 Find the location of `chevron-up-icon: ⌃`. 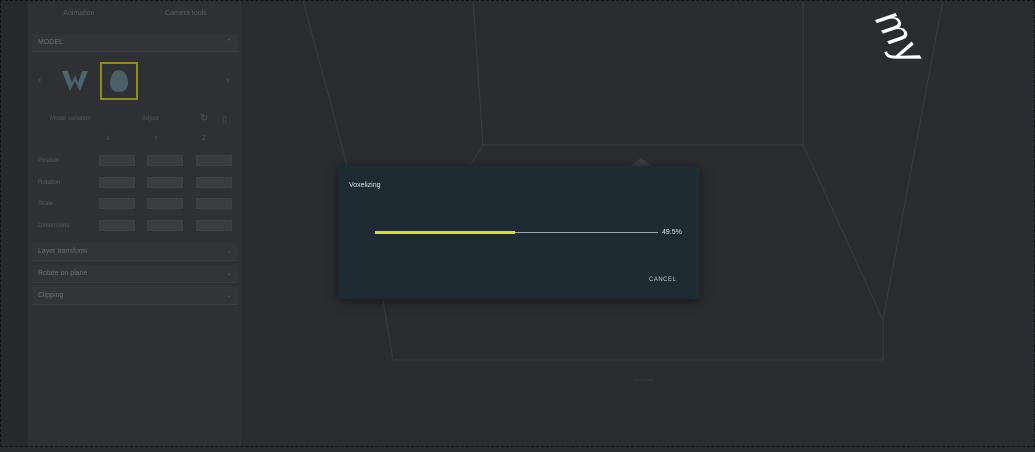

chevron-up-icon: ⌃ is located at coordinates (229, 42).